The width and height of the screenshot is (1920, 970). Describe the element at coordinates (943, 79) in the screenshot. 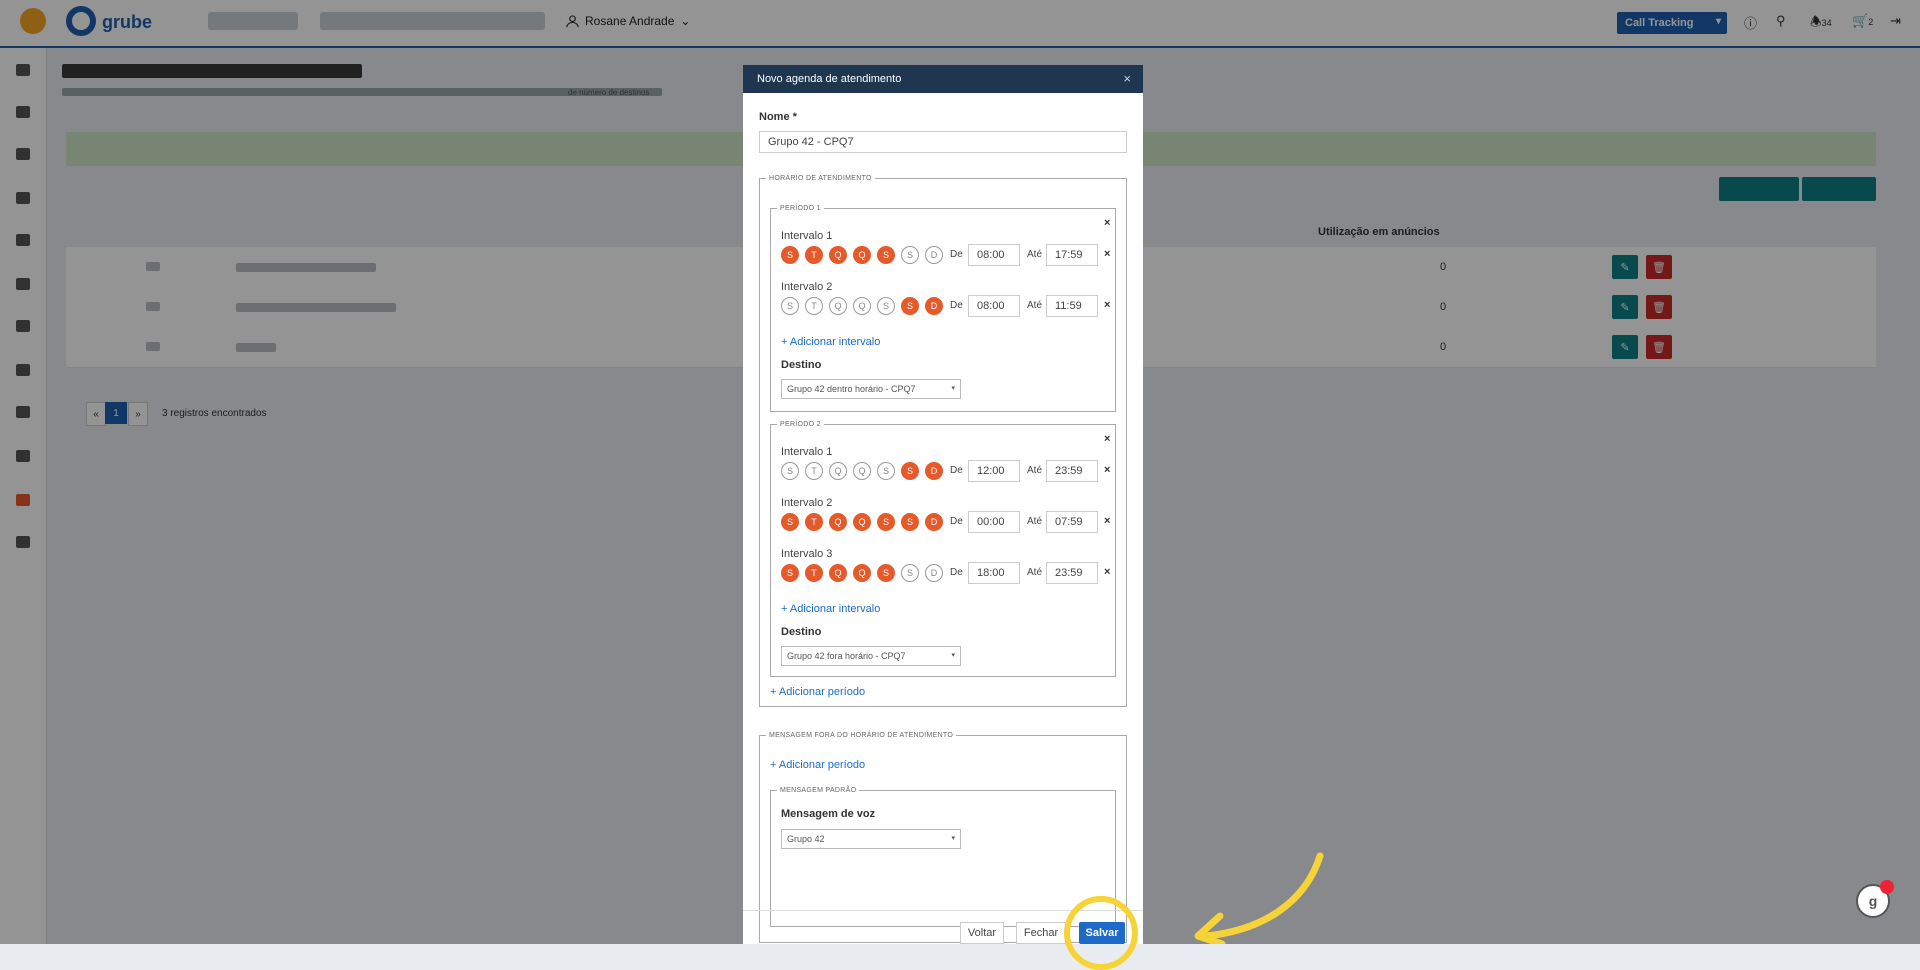

I see `modal-header: Novo agenda de atendimento ×` at that location.